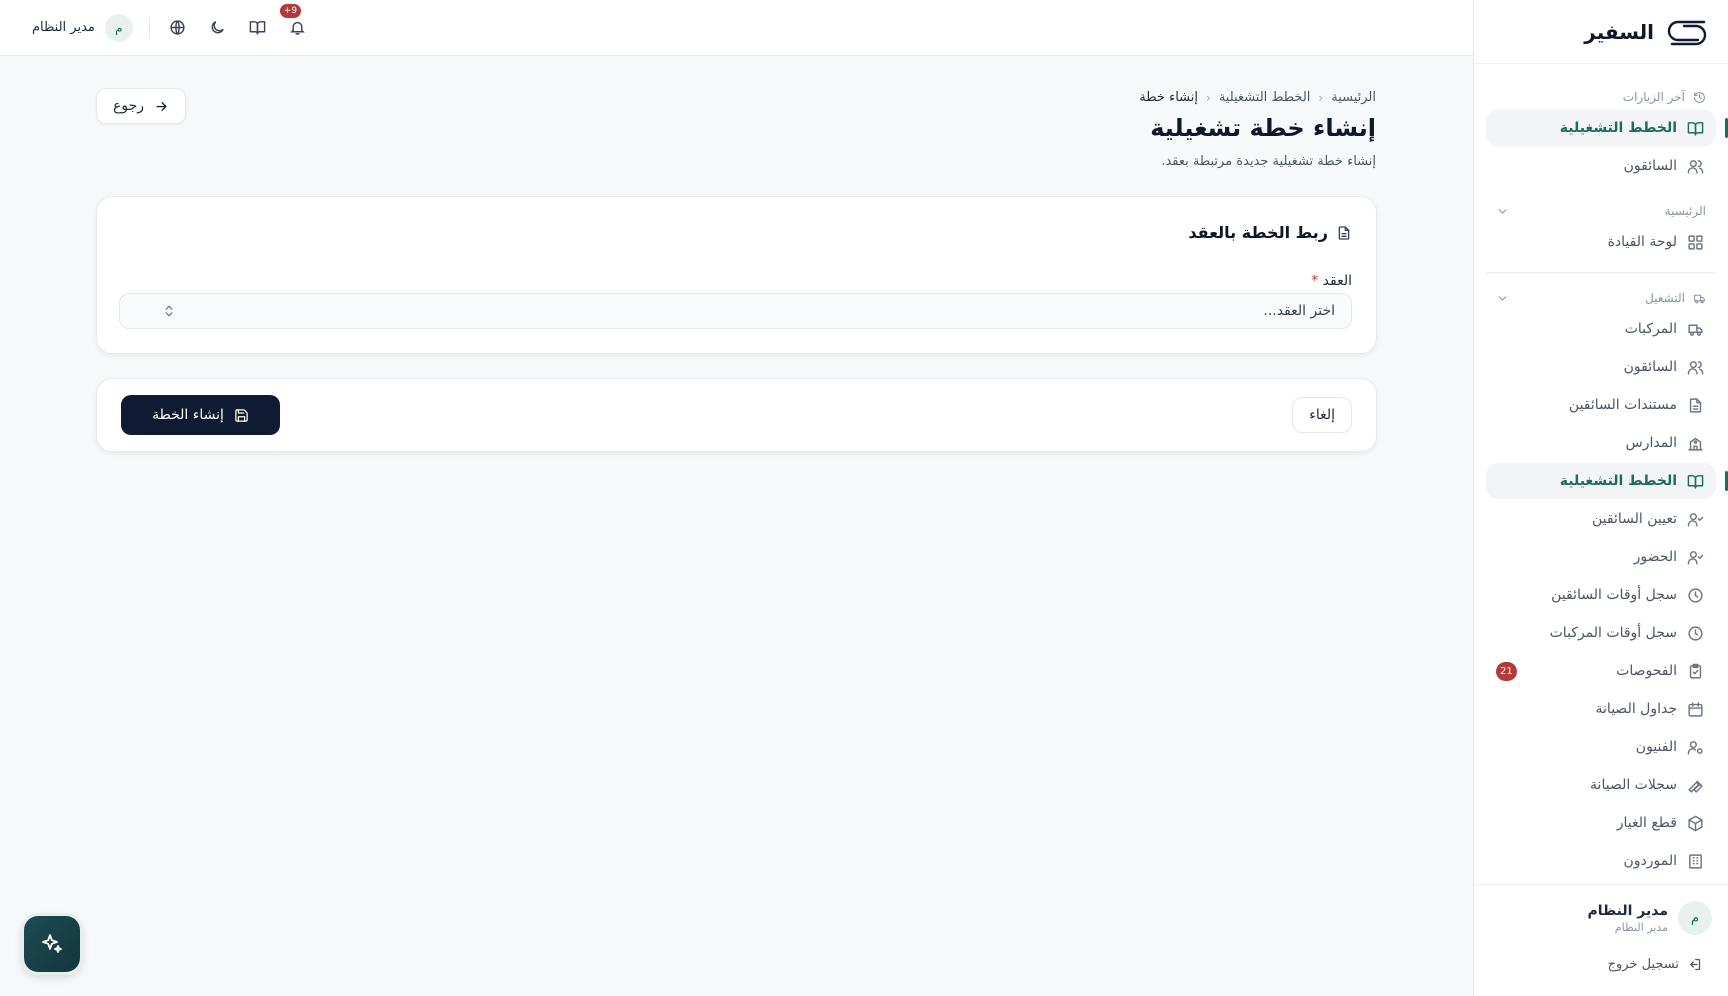  Describe the element at coordinates (1695, 405) in the screenshot. I see `file-text-icon` at that location.